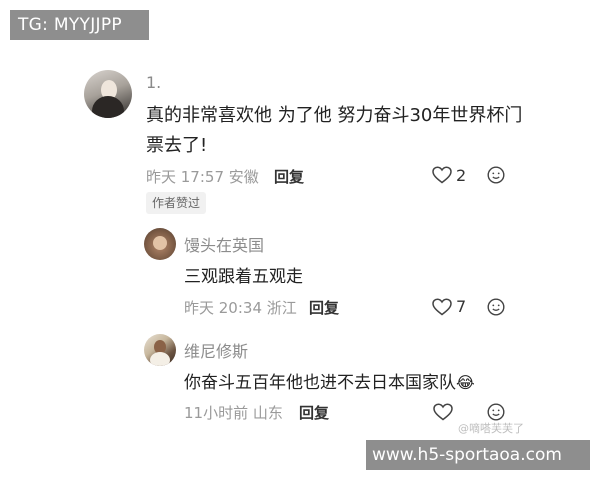 The height and width of the screenshot is (480, 600). I want to click on watermark-url: www.h5-sportaoa.com, so click(478, 455).